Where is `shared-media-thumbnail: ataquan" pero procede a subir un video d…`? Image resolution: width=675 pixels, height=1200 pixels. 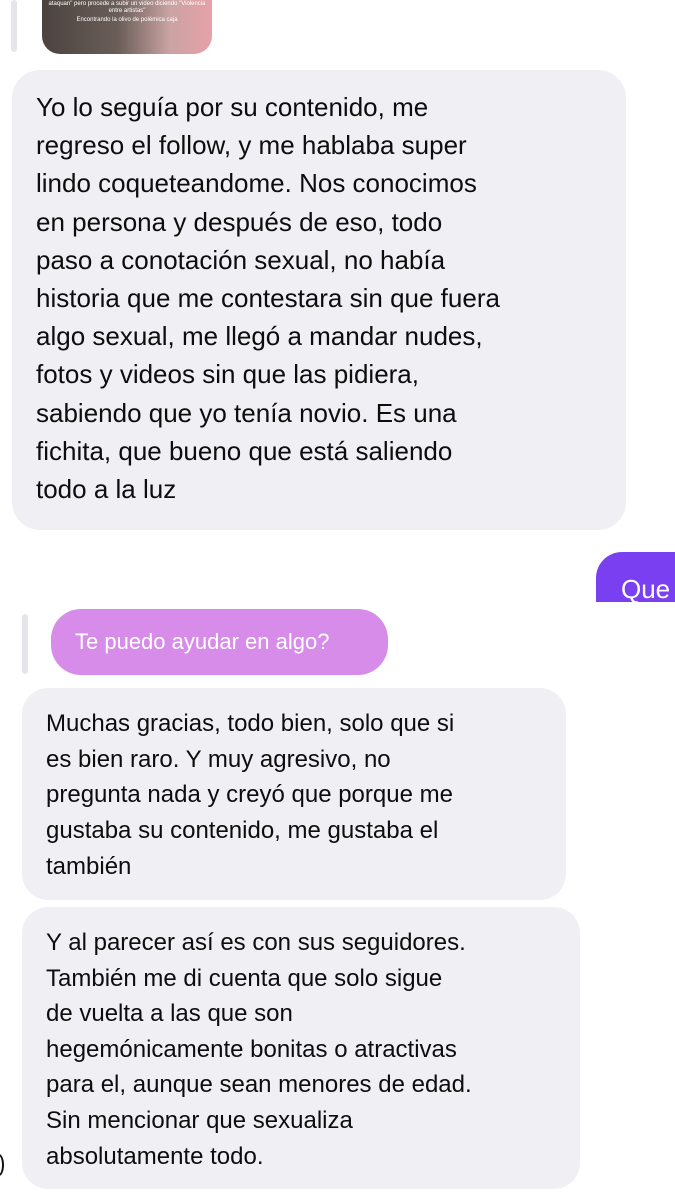
shared-media-thumbnail: ataquan" pero procede a subir un video d… is located at coordinates (127, 27).